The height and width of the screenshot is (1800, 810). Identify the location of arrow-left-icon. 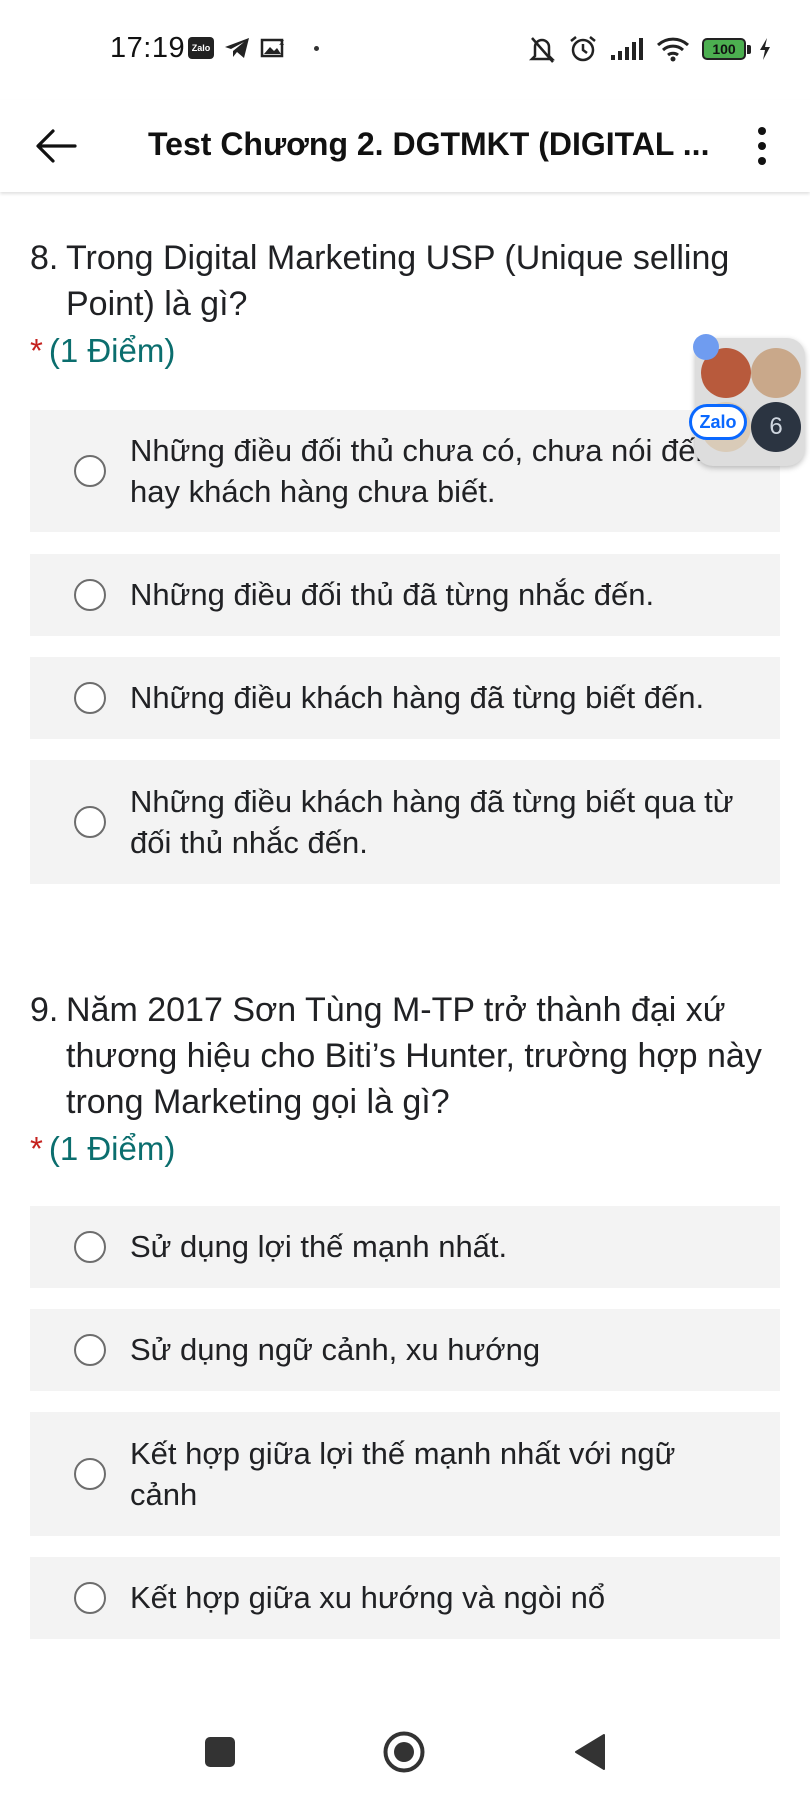
(56, 146).